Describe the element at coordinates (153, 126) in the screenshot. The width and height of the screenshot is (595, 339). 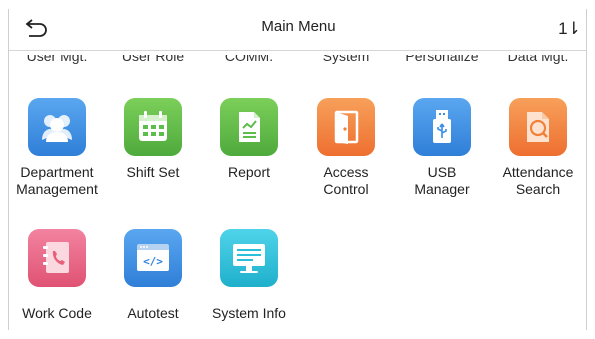
I see `shift-calendar-icon` at that location.